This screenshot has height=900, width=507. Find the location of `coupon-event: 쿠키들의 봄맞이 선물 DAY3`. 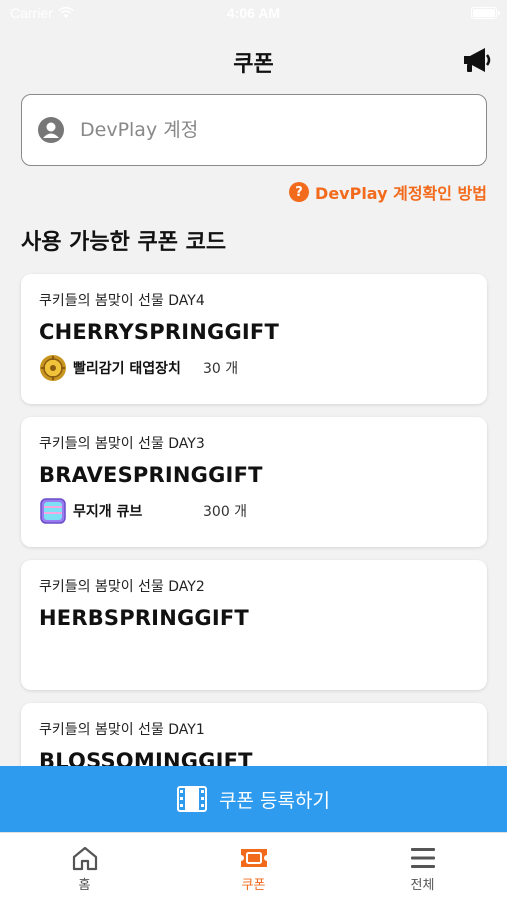

coupon-event: 쿠키들의 봄맞이 선물 DAY3 is located at coordinates (122, 444).